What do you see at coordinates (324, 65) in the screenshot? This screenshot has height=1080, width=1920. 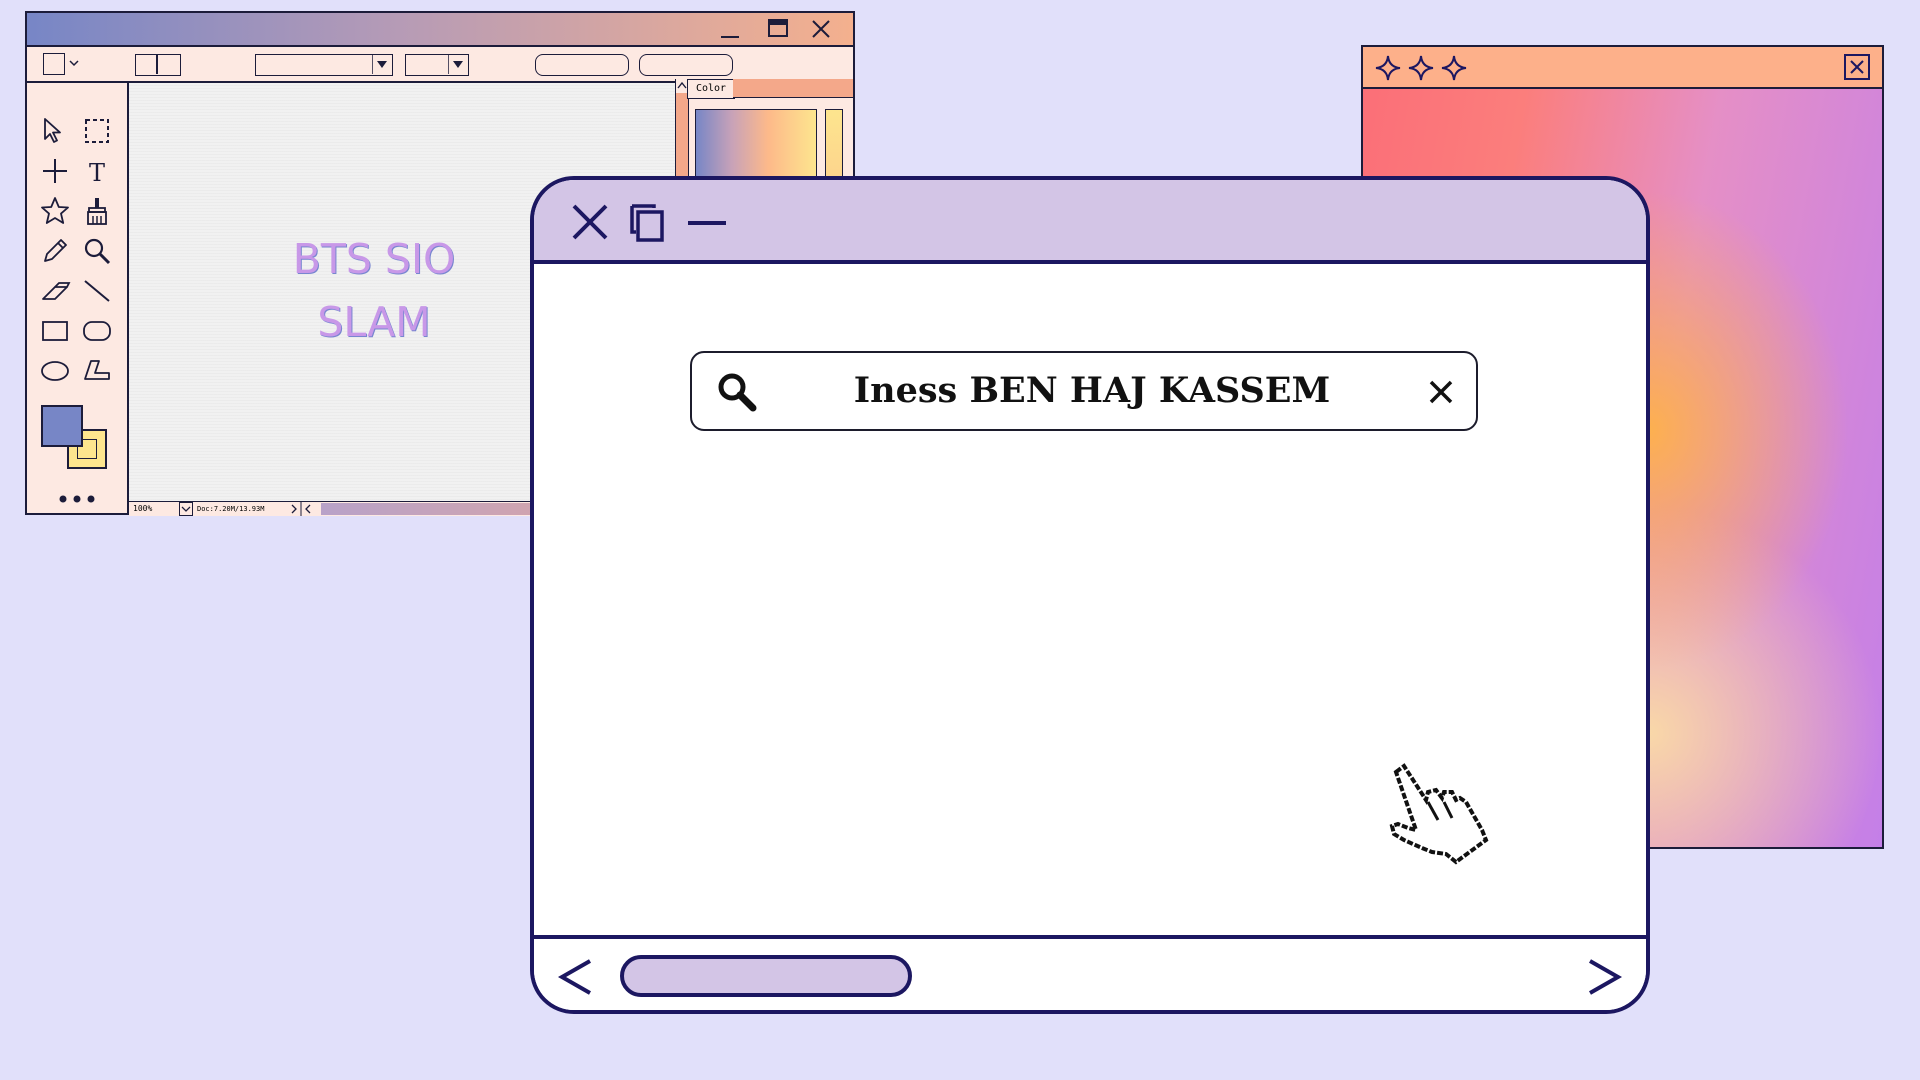 I see `font-dropdown` at bounding box center [324, 65].